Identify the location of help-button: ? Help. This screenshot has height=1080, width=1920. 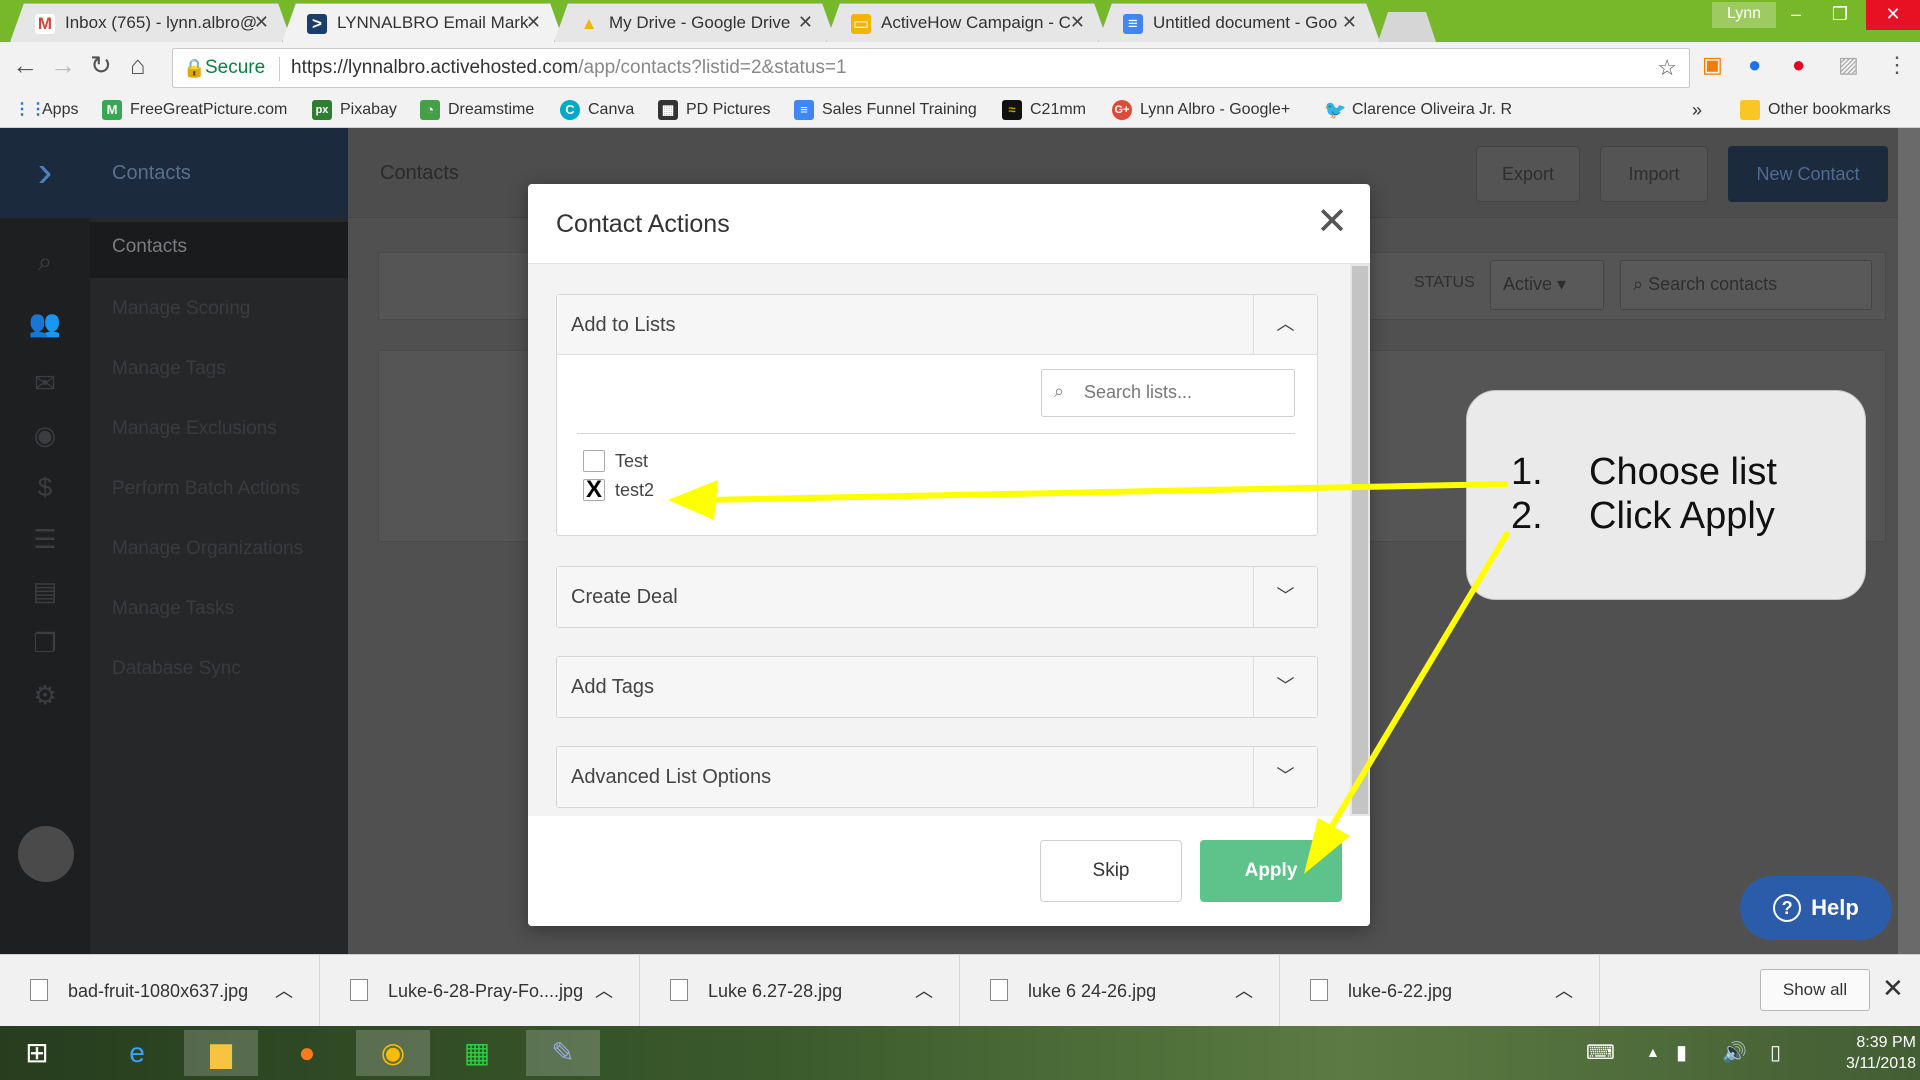
(1816, 908).